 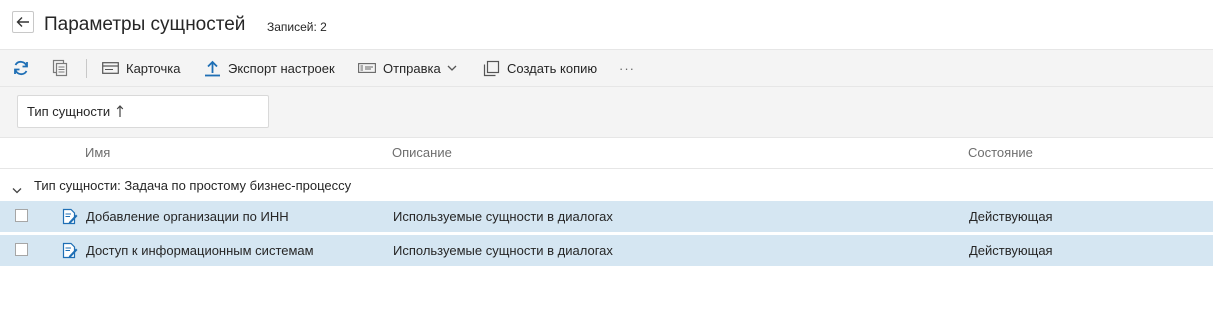 What do you see at coordinates (86, 68) in the screenshot?
I see `toolbar-separator` at bounding box center [86, 68].